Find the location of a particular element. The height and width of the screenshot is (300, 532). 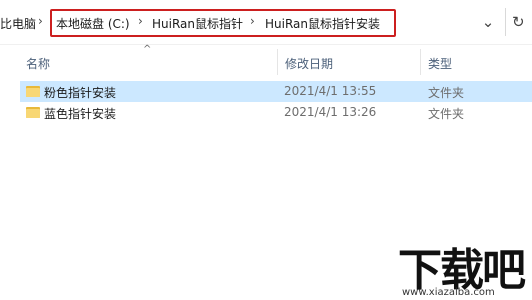

column-header-modified: 修改日期 is located at coordinates (309, 63).